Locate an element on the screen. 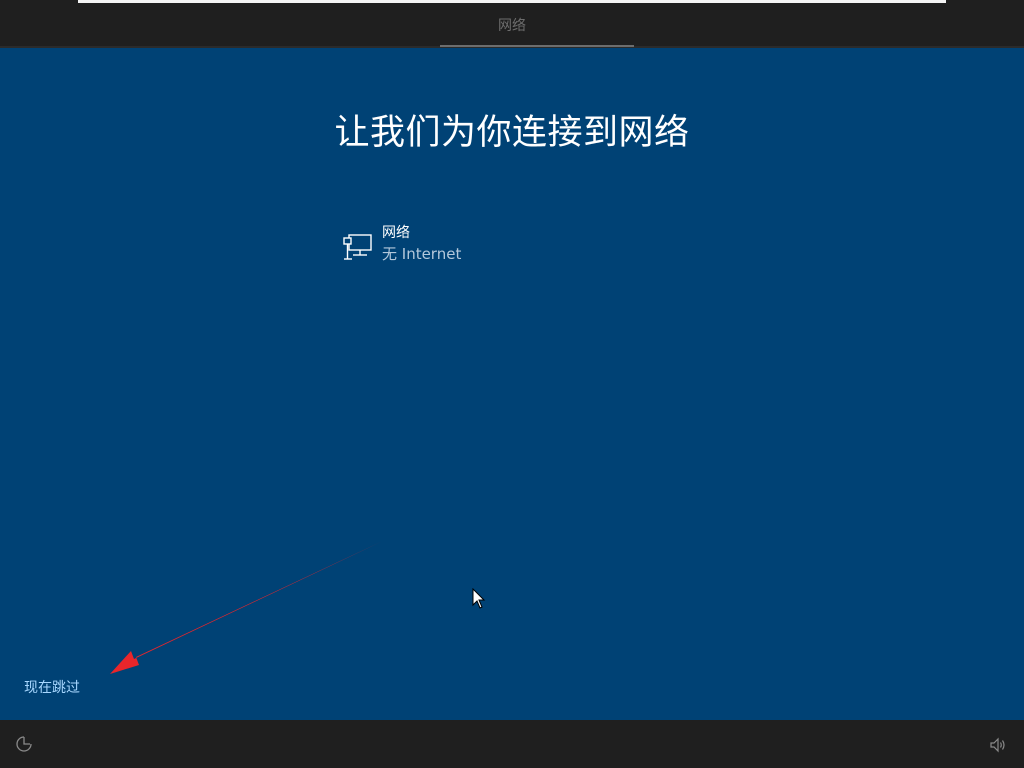 This screenshot has height=768, width=1024. top-edge-strip is located at coordinates (512, 1).